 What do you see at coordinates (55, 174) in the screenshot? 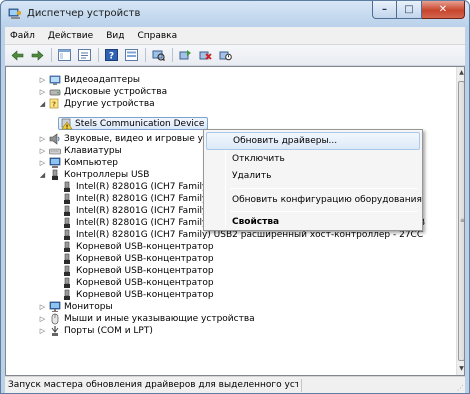
I see `usb-controller-icon` at bounding box center [55, 174].